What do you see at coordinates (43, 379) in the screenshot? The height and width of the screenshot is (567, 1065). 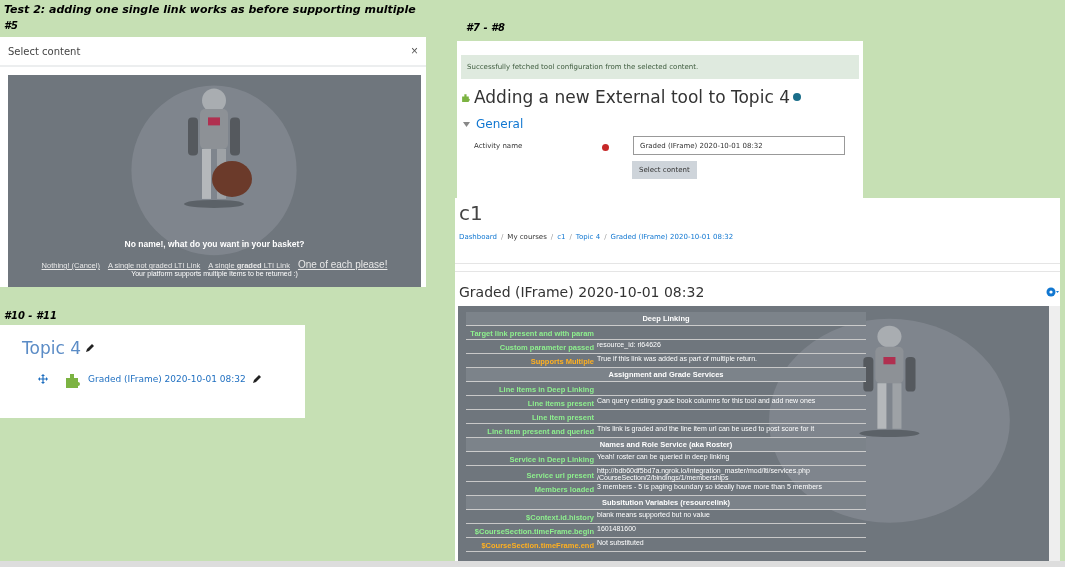 I see `move-icon` at bounding box center [43, 379].